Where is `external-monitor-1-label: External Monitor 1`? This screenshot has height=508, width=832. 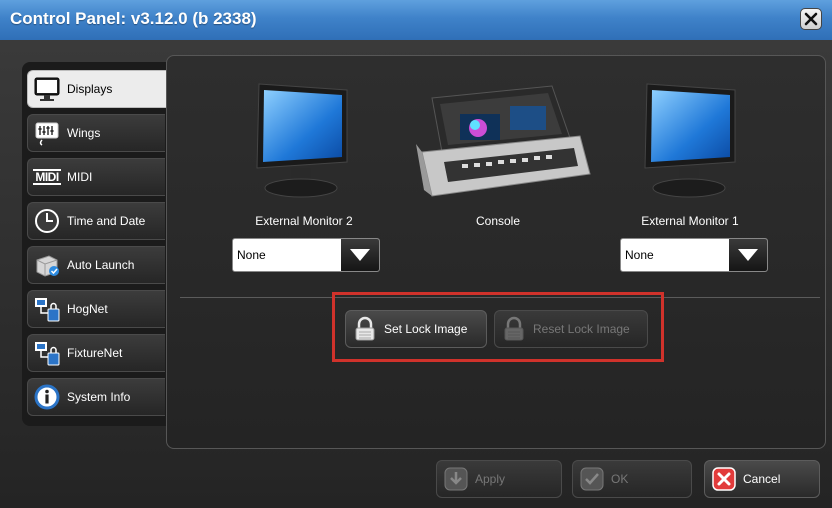
external-monitor-1-label: External Monitor 1 is located at coordinates (690, 221).